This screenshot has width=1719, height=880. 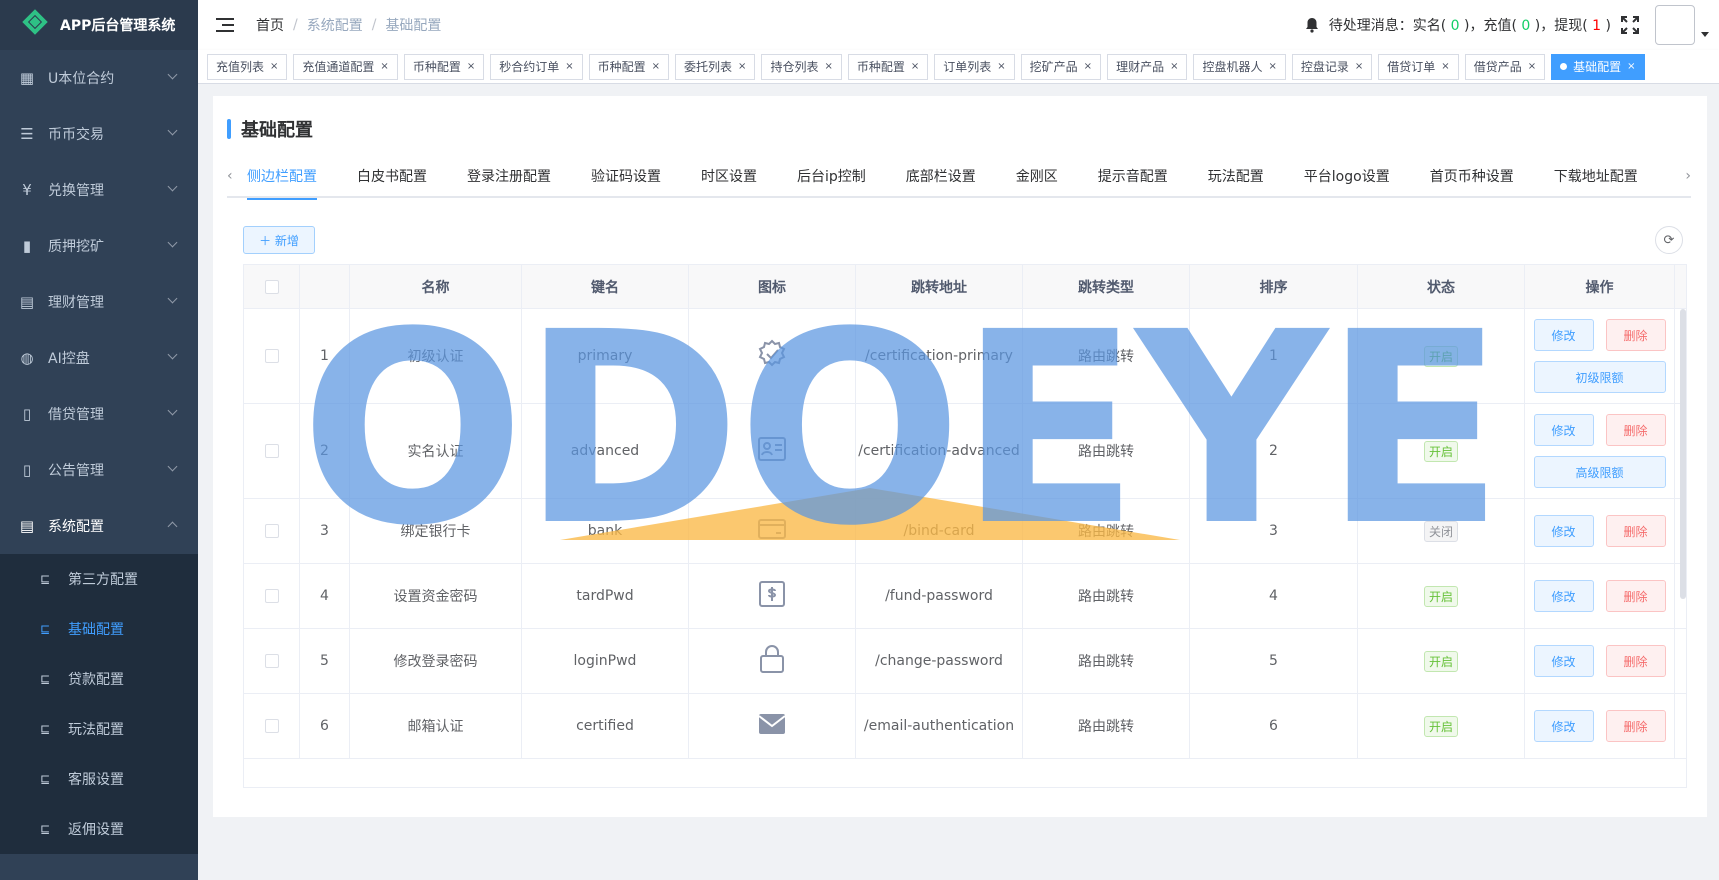 I want to click on tab-item: 验证码设置, so click(x=626, y=177).